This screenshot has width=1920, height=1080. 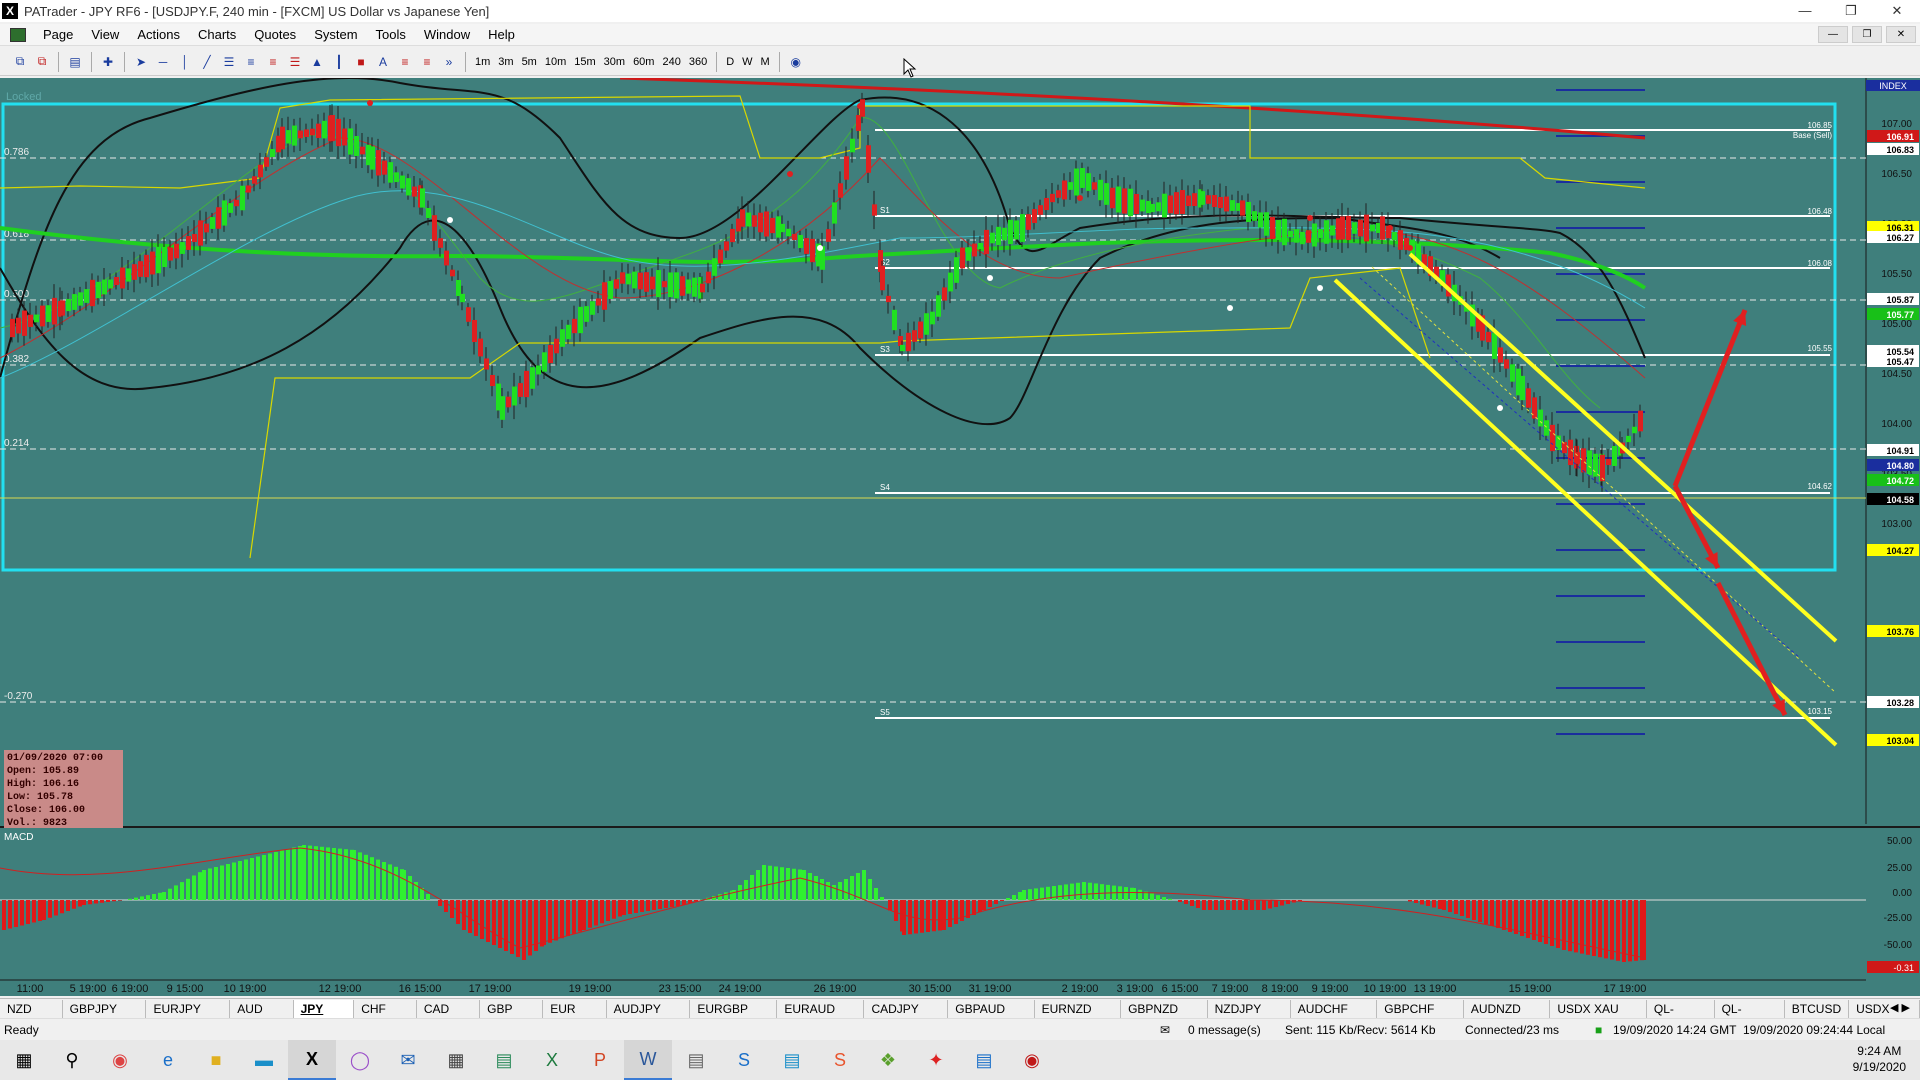 What do you see at coordinates (698, 62) in the screenshot?
I see `timeframe-360: 360` at bounding box center [698, 62].